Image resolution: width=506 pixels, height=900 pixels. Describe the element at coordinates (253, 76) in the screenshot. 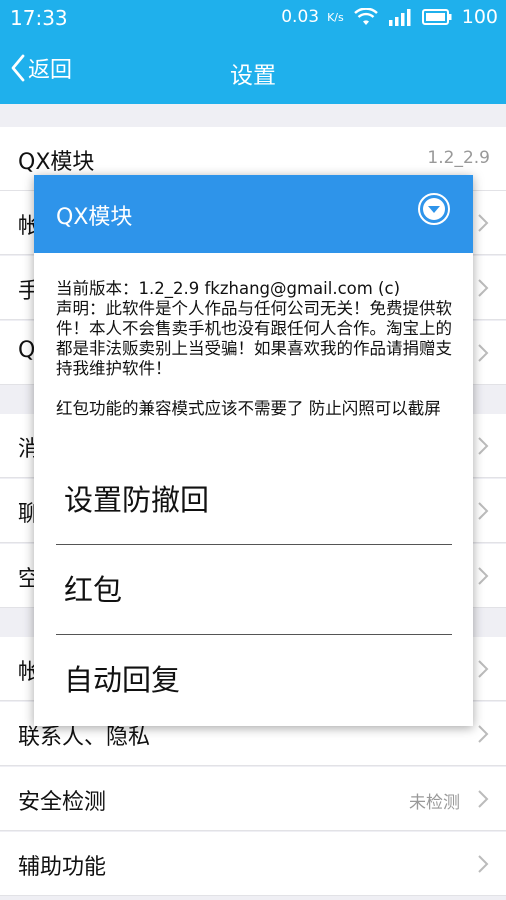

I see `page-title: 设置` at that location.